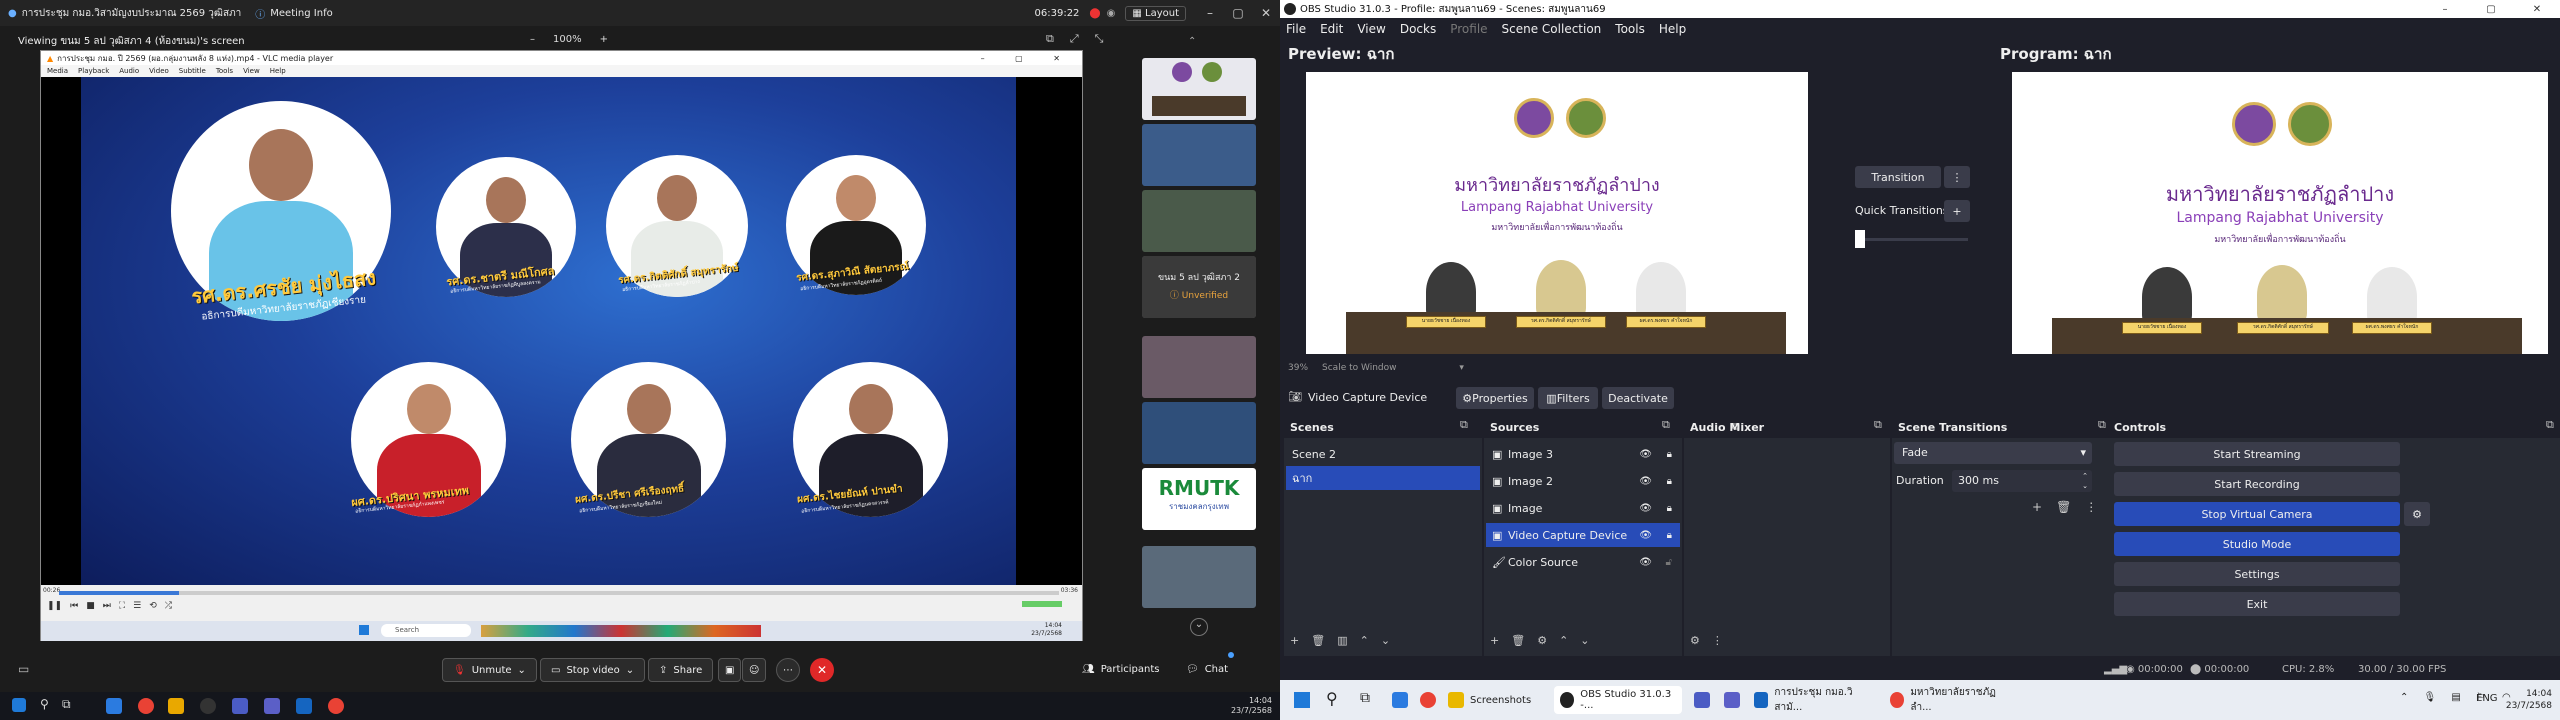  What do you see at coordinates (1666, 425) in the screenshot?
I see `sources-dock-float-icon: ⧉` at bounding box center [1666, 425].